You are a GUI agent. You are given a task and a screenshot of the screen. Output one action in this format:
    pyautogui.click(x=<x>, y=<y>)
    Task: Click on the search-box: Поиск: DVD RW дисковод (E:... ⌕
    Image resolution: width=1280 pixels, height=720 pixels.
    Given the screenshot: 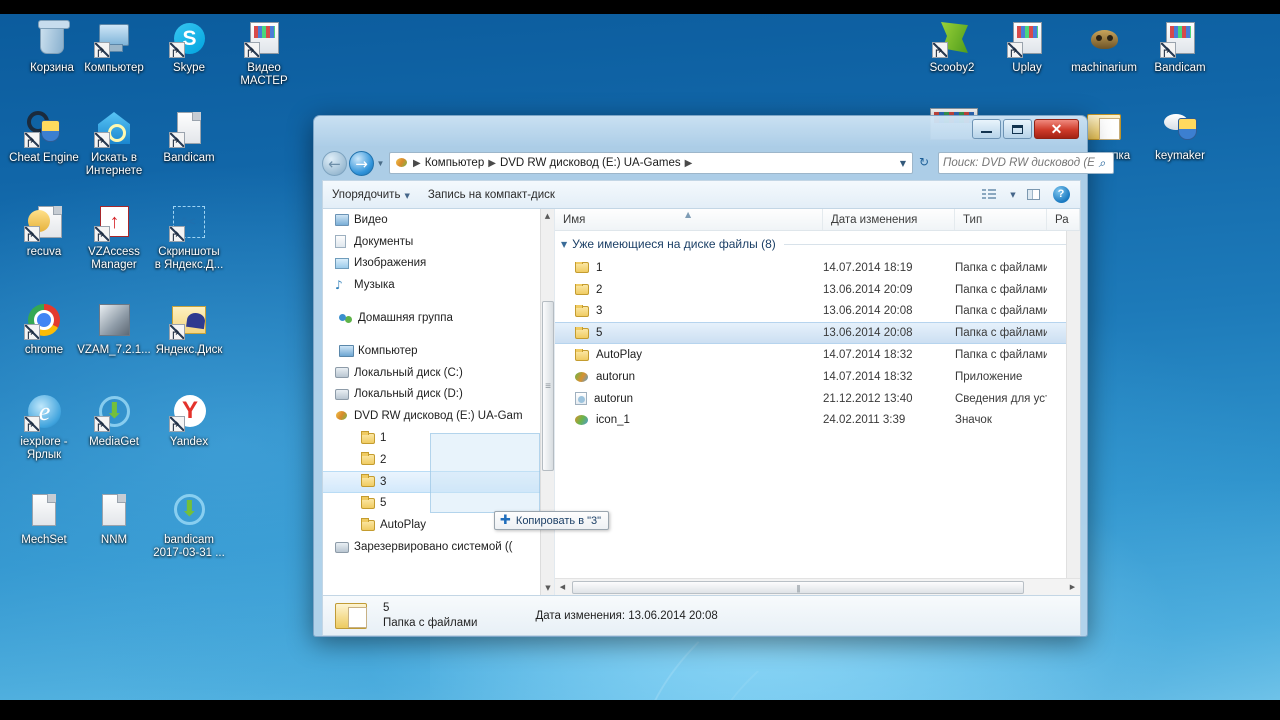 What is the action you would take?
    pyautogui.click(x=1026, y=163)
    